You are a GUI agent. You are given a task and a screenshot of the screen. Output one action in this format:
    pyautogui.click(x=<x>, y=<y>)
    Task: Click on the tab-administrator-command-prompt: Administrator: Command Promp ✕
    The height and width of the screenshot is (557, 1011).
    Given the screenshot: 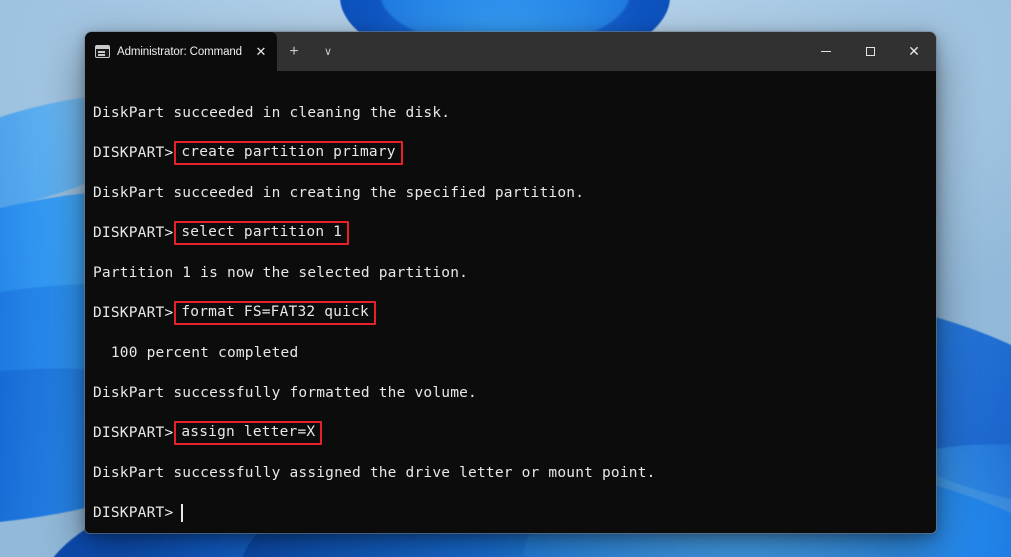 What is the action you would take?
    pyautogui.click(x=181, y=51)
    